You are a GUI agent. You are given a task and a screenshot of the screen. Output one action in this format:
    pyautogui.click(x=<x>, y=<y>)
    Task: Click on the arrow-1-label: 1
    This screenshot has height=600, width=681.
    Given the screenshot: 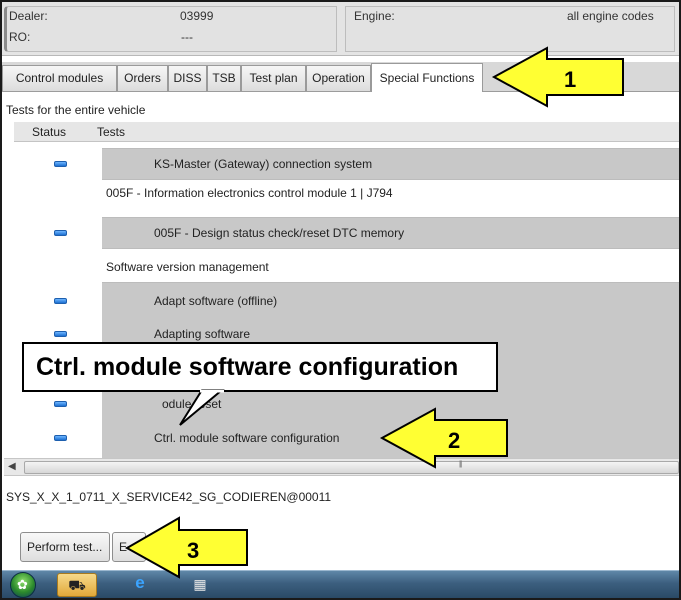 What is the action you would take?
    pyautogui.click(x=570, y=79)
    